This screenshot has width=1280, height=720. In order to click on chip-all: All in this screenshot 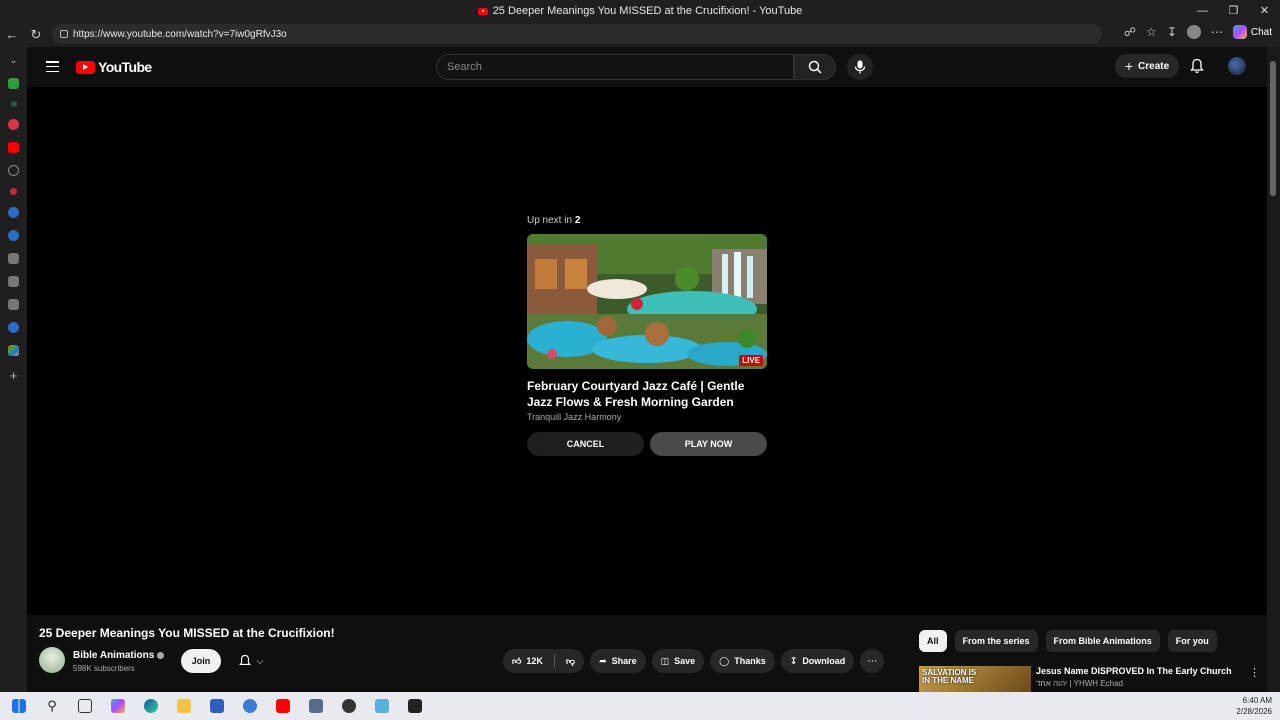, I will do `click(933, 641)`.